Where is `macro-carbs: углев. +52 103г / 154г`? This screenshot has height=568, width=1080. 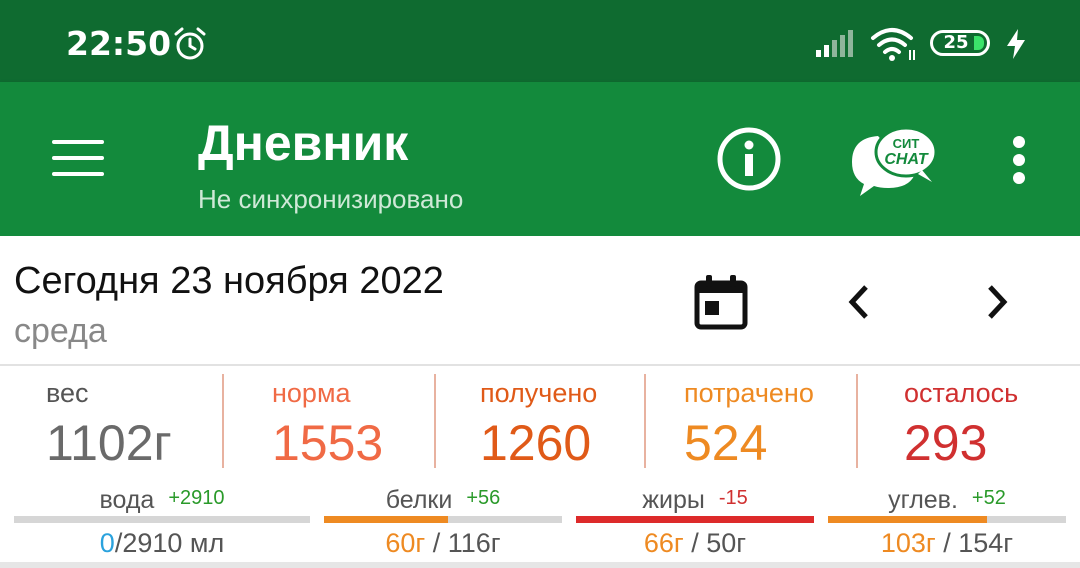
macro-carbs: углев. +52 103г / 154г is located at coordinates (947, 522).